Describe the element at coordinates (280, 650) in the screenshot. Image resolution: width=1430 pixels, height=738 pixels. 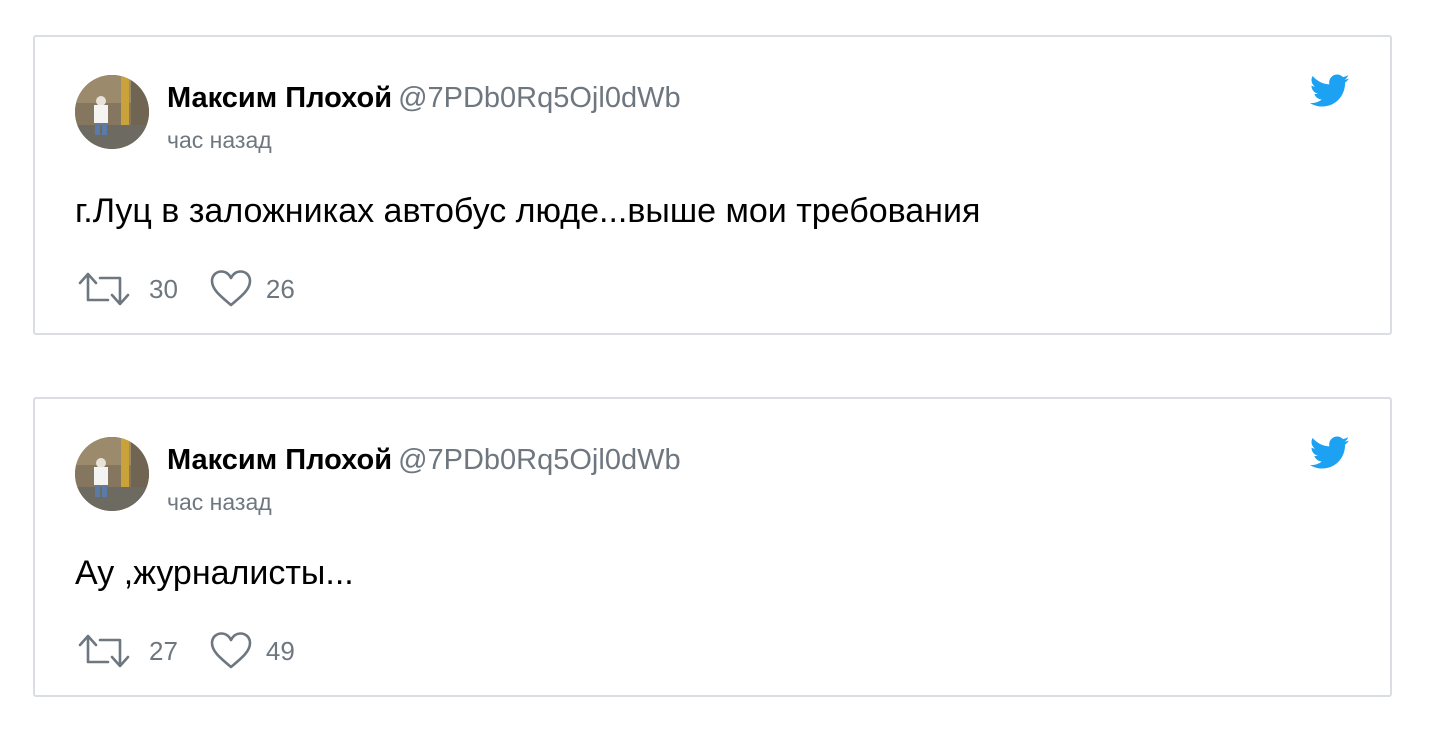
I see `like-count: 49` at that location.